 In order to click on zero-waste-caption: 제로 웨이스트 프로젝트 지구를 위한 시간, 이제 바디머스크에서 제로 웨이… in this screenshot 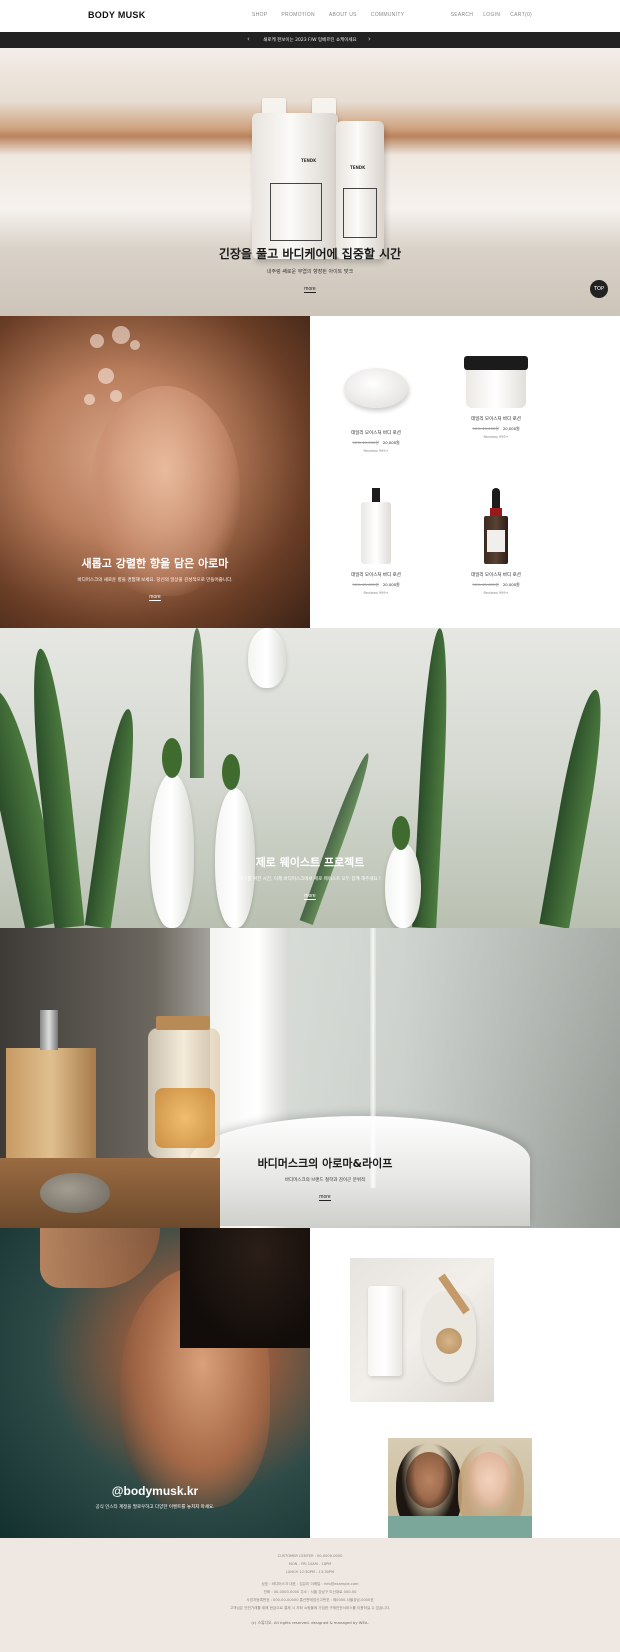, I will do `click(310, 877)`.